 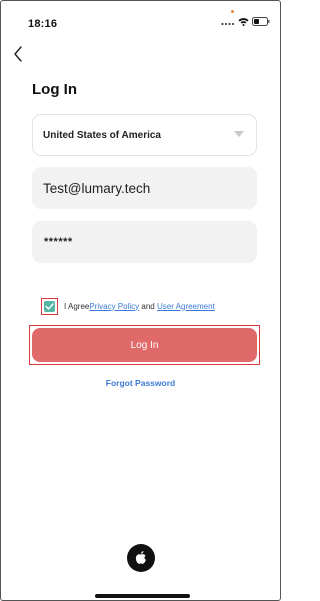 I want to click on battery-icon, so click(x=261, y=22).